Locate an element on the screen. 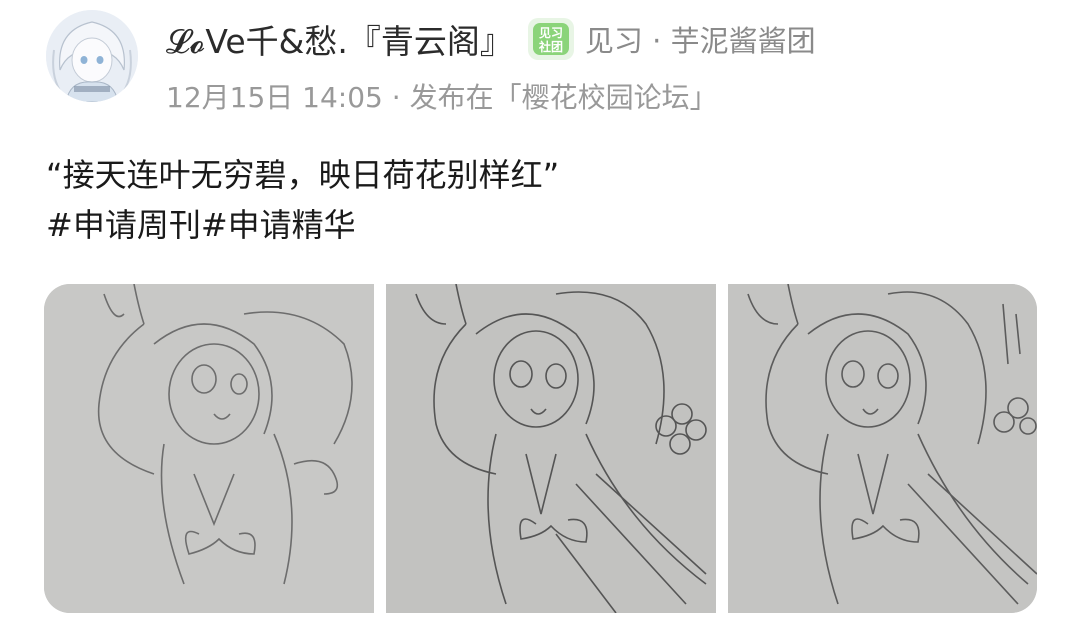 The width and height of the screenshot is (1080, 632). forum-link: 发布在「樱花校园论坛」 is located at coordinates (564, 97).